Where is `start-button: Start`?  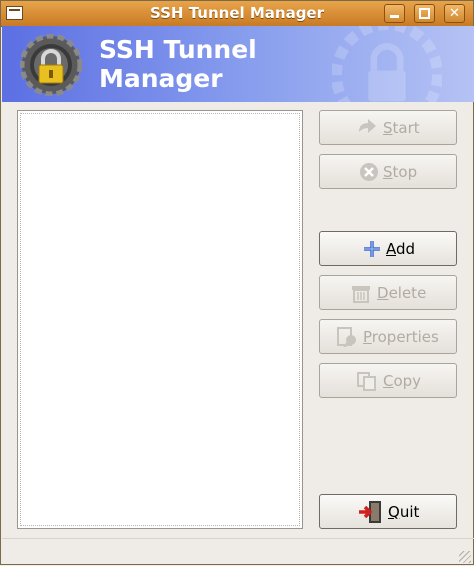 start-button: Start is located at coordinates (388, 127).